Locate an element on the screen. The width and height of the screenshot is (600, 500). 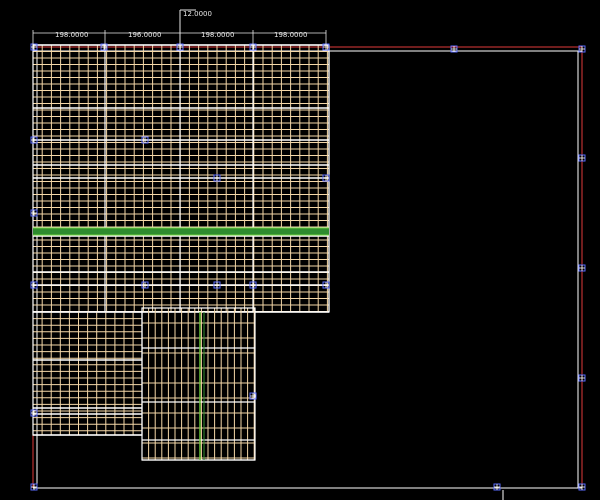
grid-block-lower-middle is located at coordinates (198, 384).